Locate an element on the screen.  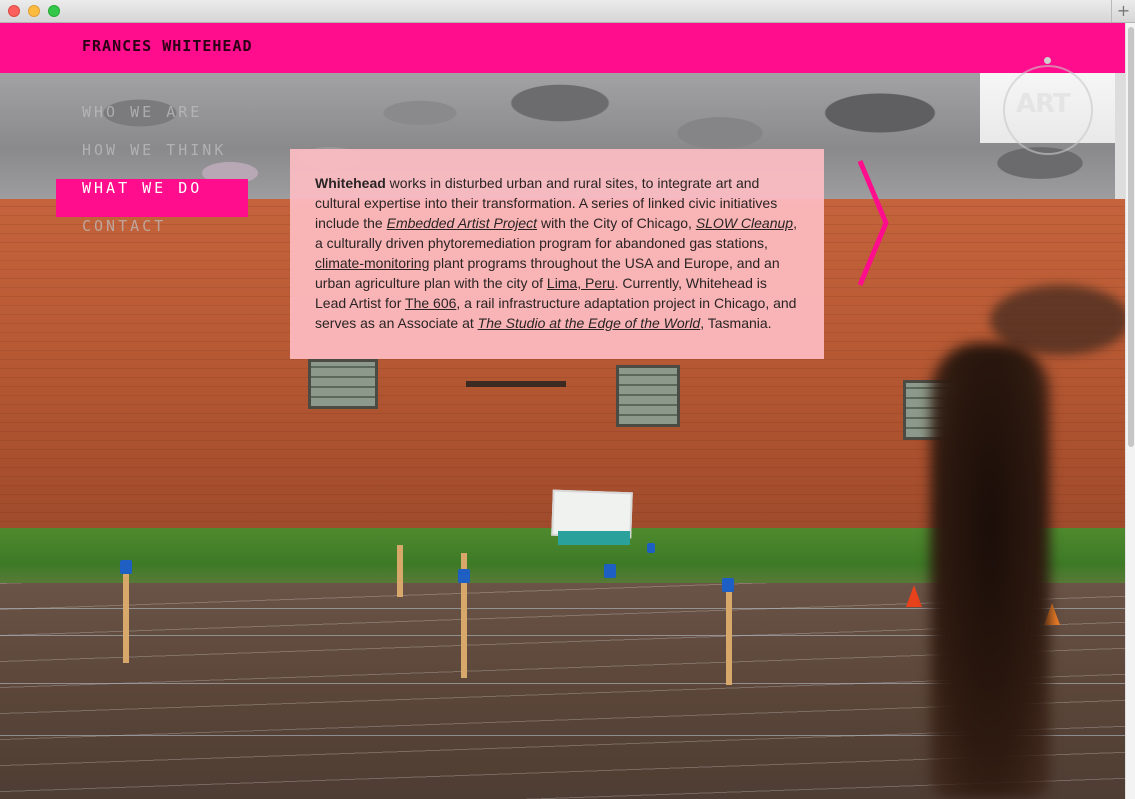
vertical-scrollbar is located at coordinates (1130, 411).